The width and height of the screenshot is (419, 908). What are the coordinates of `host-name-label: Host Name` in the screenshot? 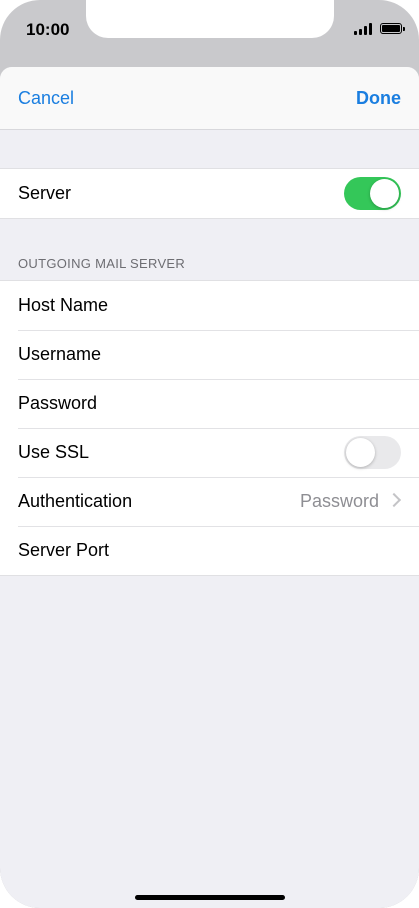 It's located at (63, 305).